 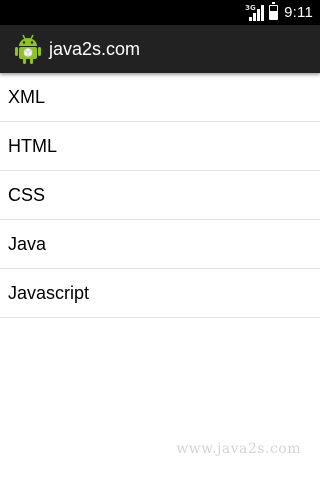 I want to click on signal-icon: 3G, so click(x=255, y=12).